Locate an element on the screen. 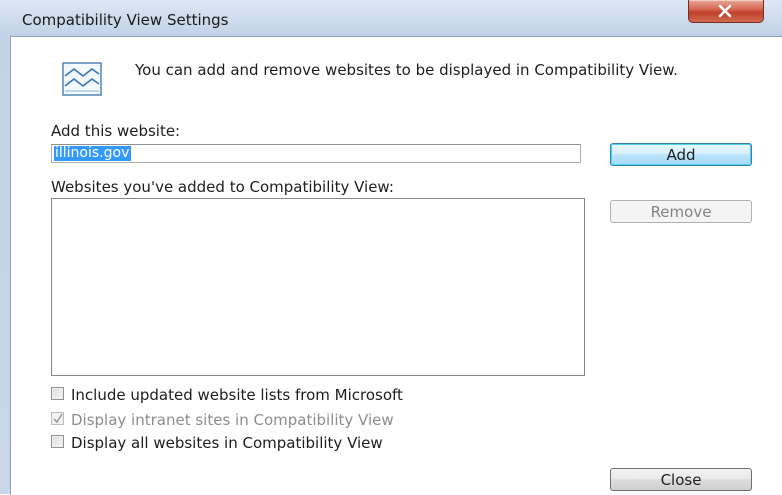  remove-button: Remove is located at coordinates (681, 211).